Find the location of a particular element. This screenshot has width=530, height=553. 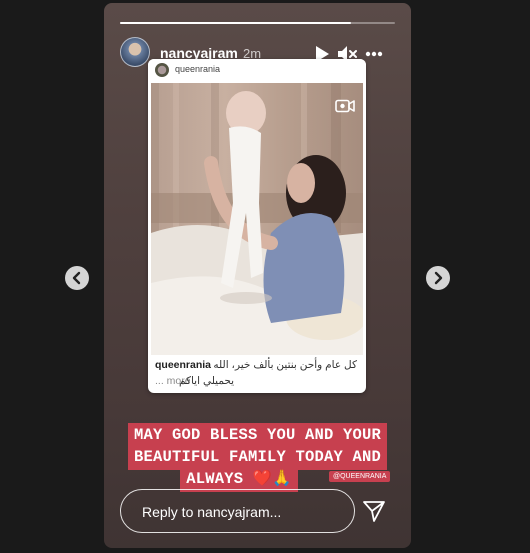

shared-post-username: queenrania is located at coordinates (198, 69).